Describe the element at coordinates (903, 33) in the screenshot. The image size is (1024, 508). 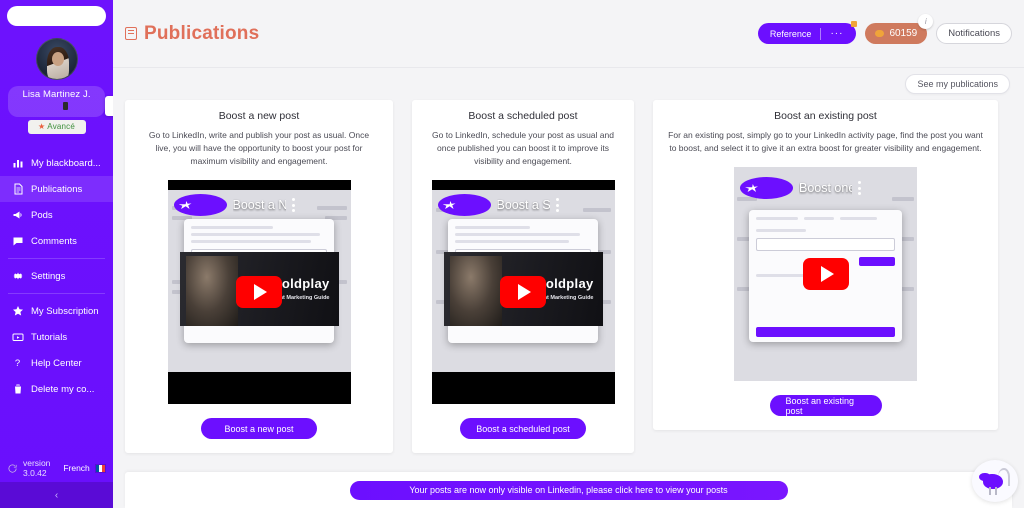
I see `coin-count: 60159` at that location.